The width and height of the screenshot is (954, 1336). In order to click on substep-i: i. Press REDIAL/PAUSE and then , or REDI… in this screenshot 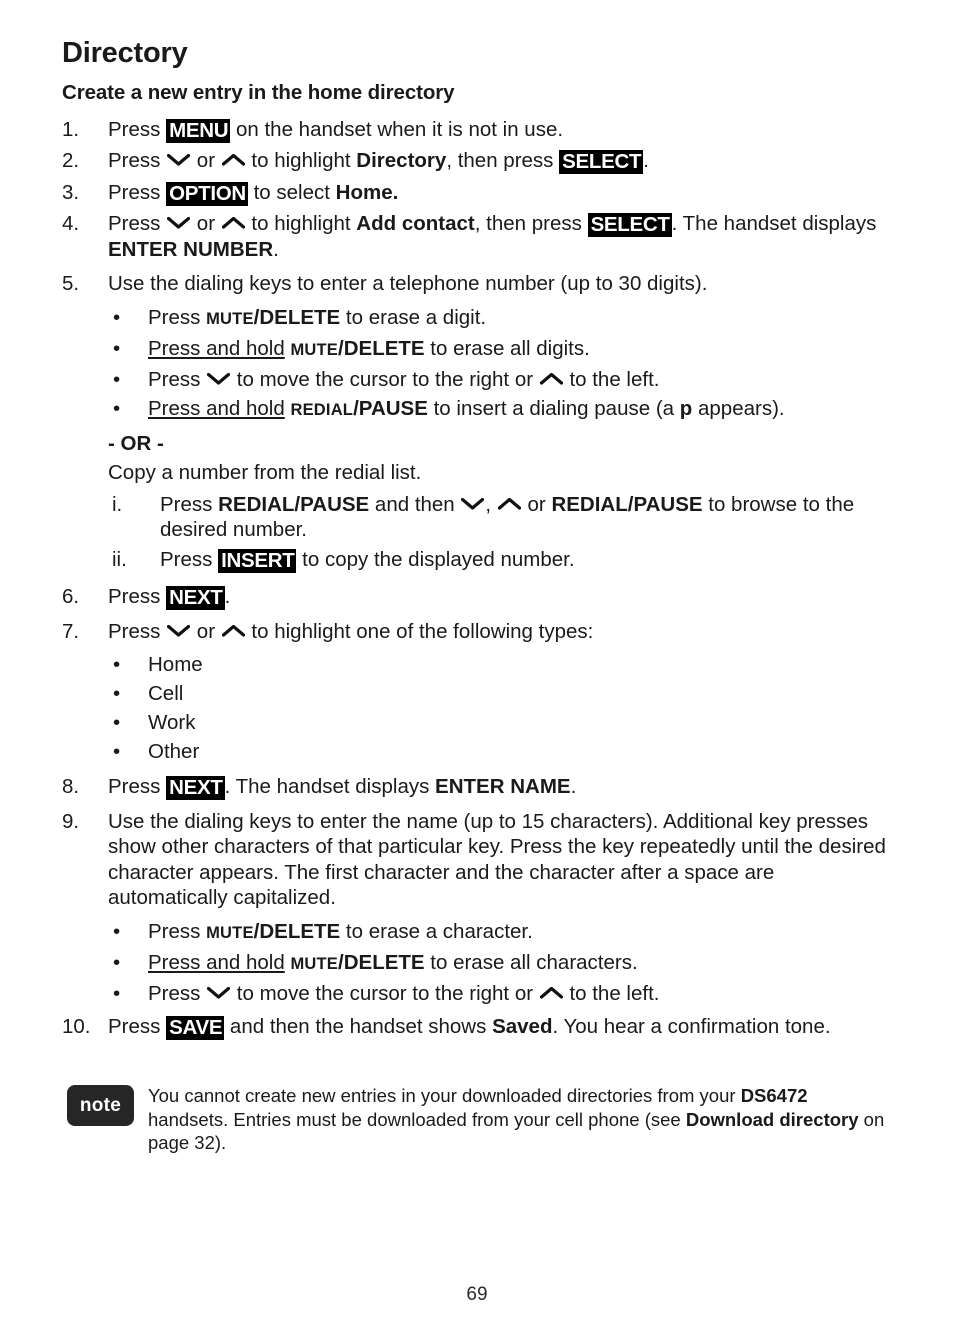, I will do `click(477, 517)`.